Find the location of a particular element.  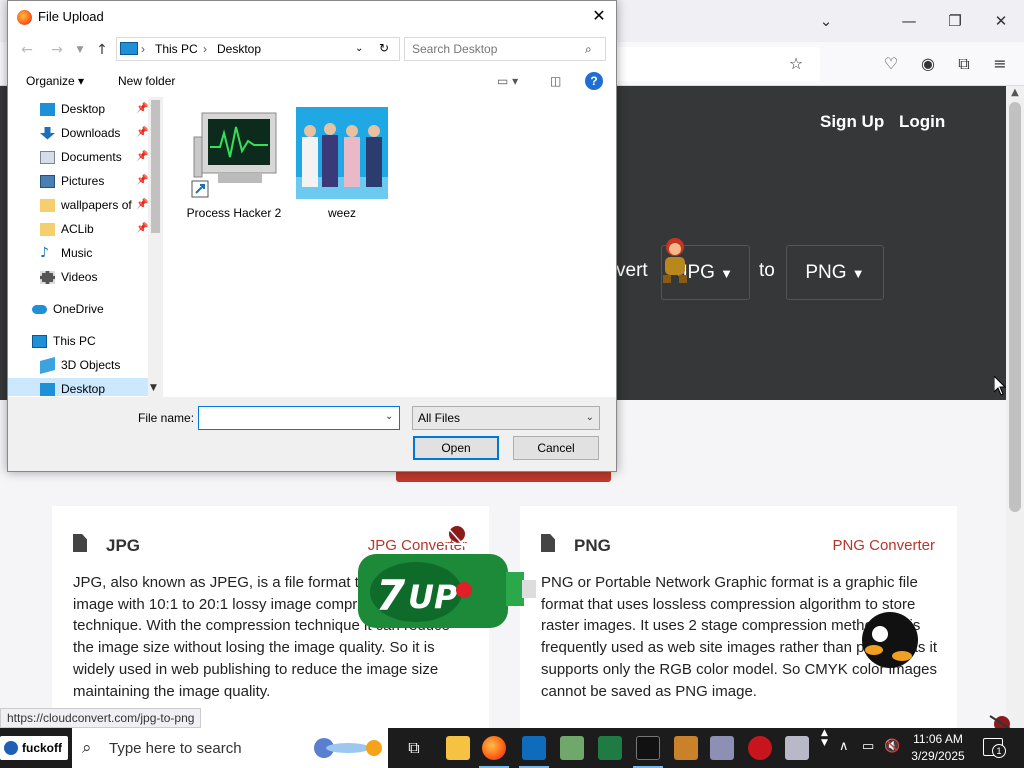

breadcrumb-this-pc: This PC is located at coordinates (176, 49).